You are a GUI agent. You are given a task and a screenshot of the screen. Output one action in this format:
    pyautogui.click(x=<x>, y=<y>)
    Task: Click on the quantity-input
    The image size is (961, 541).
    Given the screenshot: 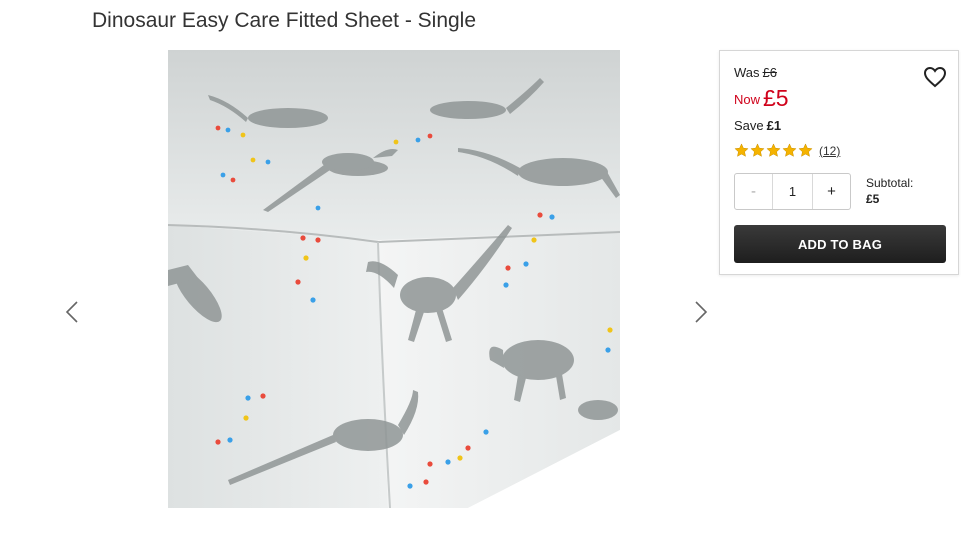 What is the action you would take?
    pyautogui.click(x=792, y=191)
    